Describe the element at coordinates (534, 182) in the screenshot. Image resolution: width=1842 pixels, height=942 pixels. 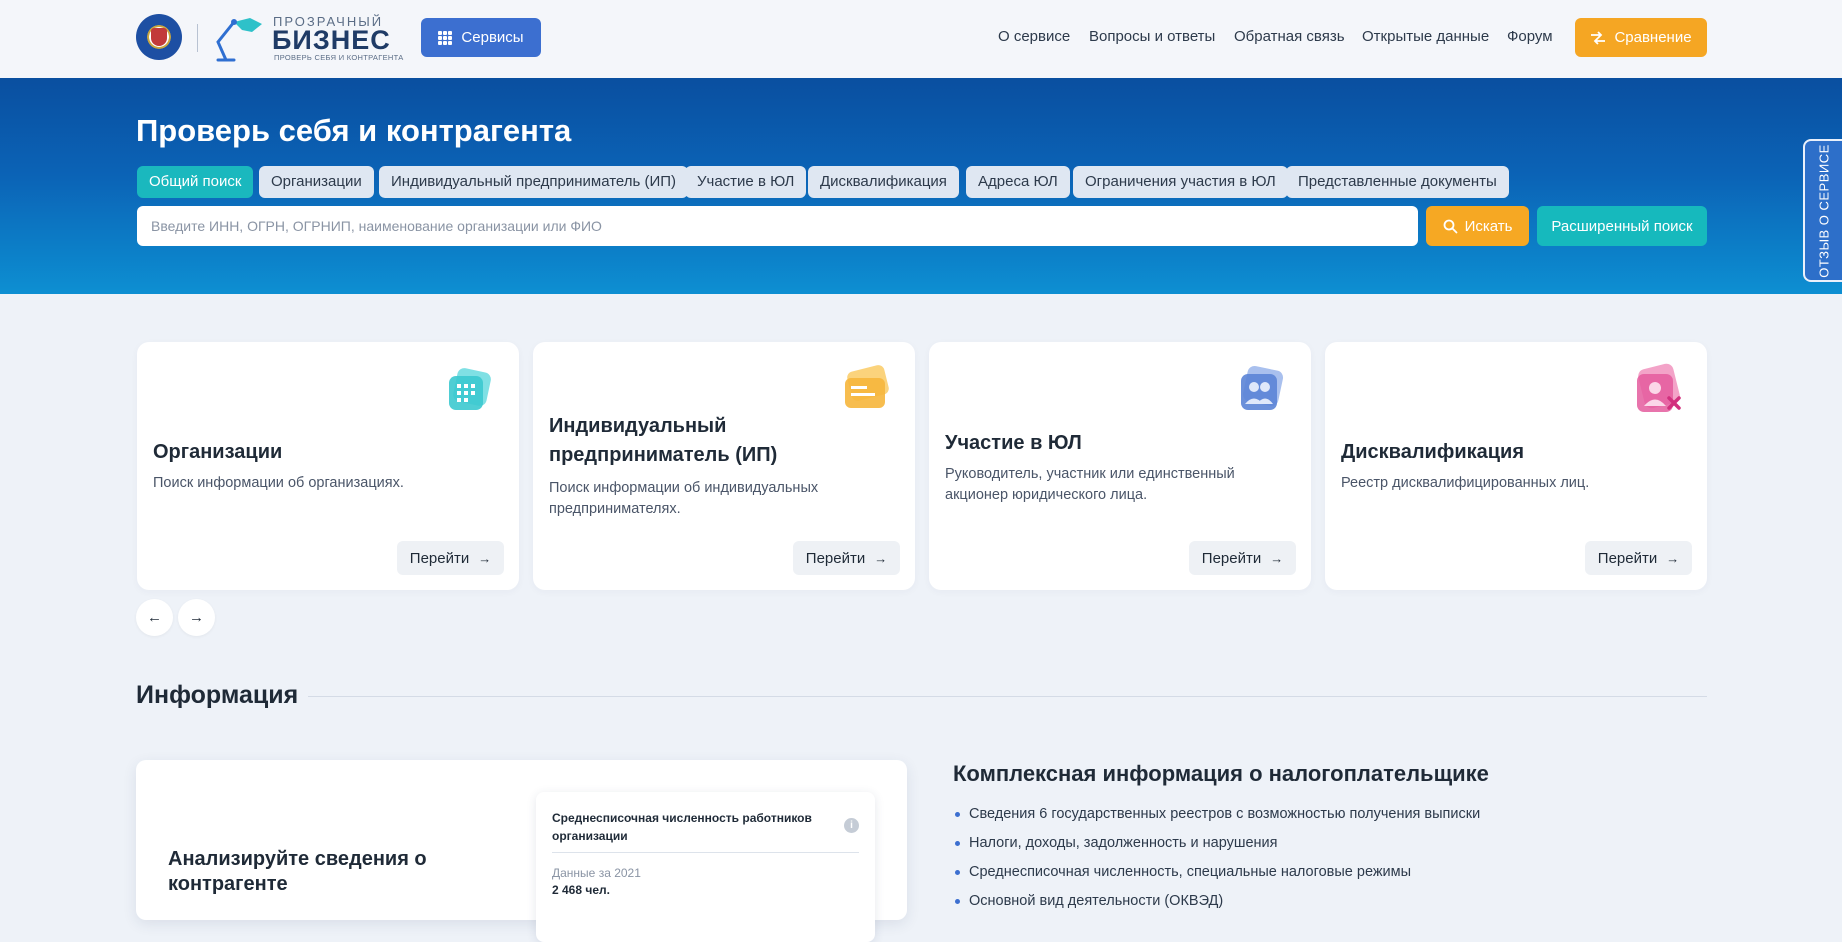
I see `tab-individual-entrepreneur: Индивидуальный предприниматель (ИП)` at that location.